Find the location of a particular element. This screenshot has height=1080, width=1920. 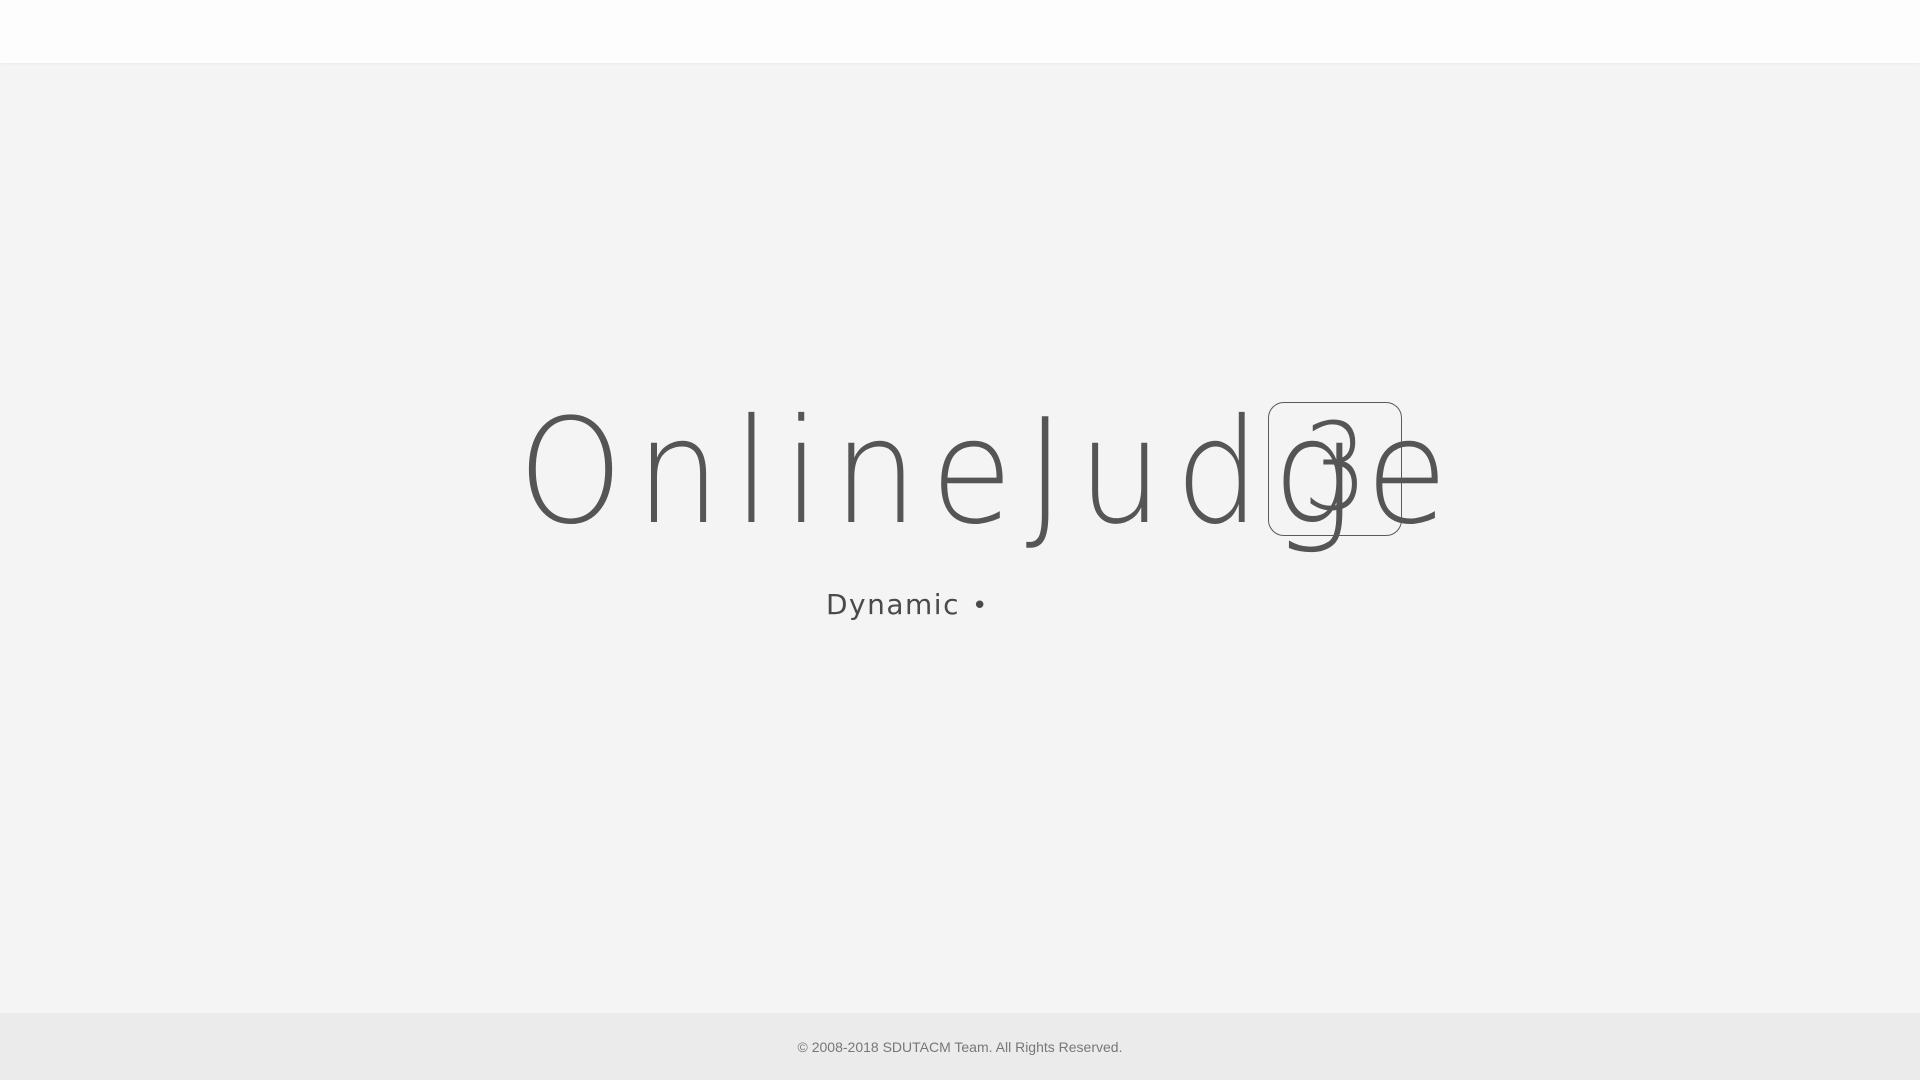

hero-tagline: Dynamic • is located at coordinates (907, 604).